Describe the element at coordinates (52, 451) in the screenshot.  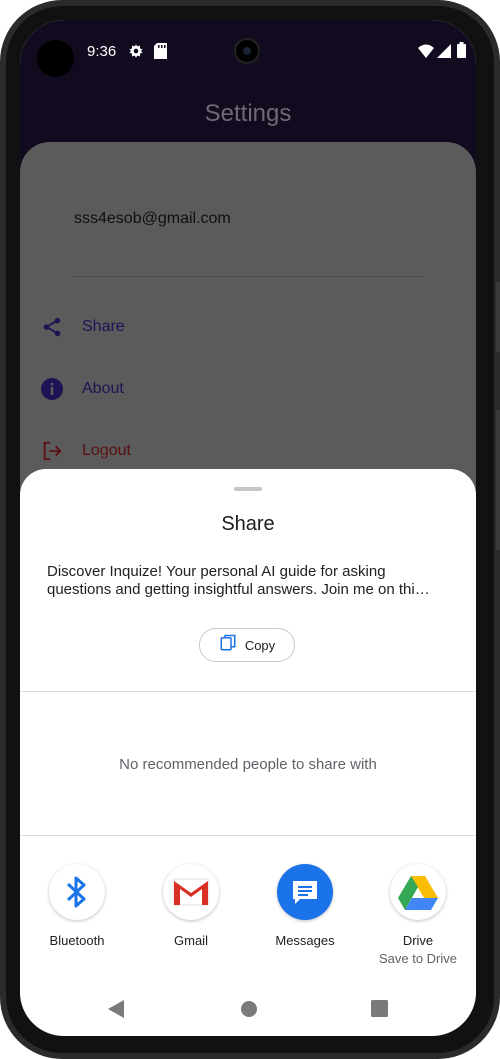
I see `logout-icon` at that location.